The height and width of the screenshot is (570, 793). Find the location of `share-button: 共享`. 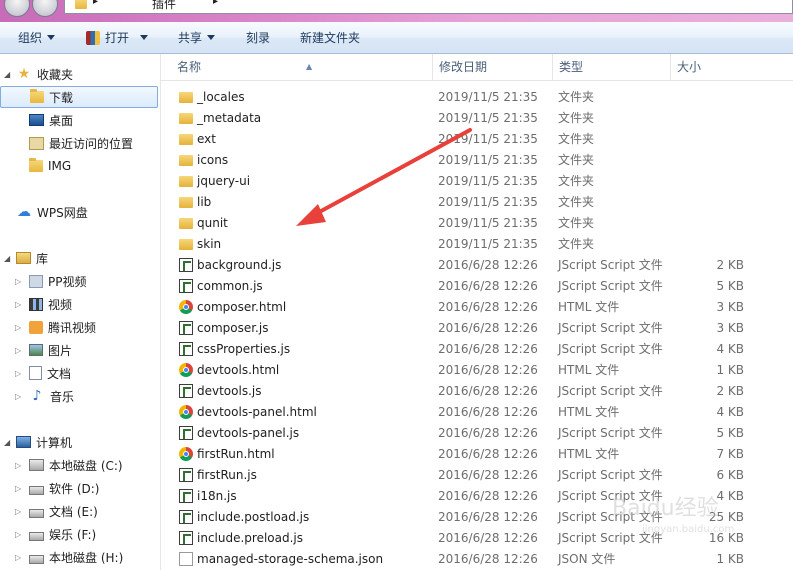

share-button: 共享 is located at coordinates (197, 37).